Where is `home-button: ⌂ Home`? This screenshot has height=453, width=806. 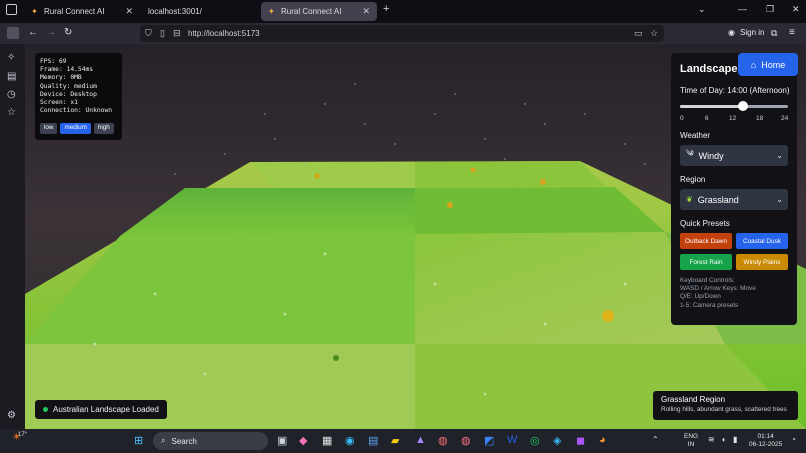 home-button: ⌂ Home is located at coordinates (768, 64).